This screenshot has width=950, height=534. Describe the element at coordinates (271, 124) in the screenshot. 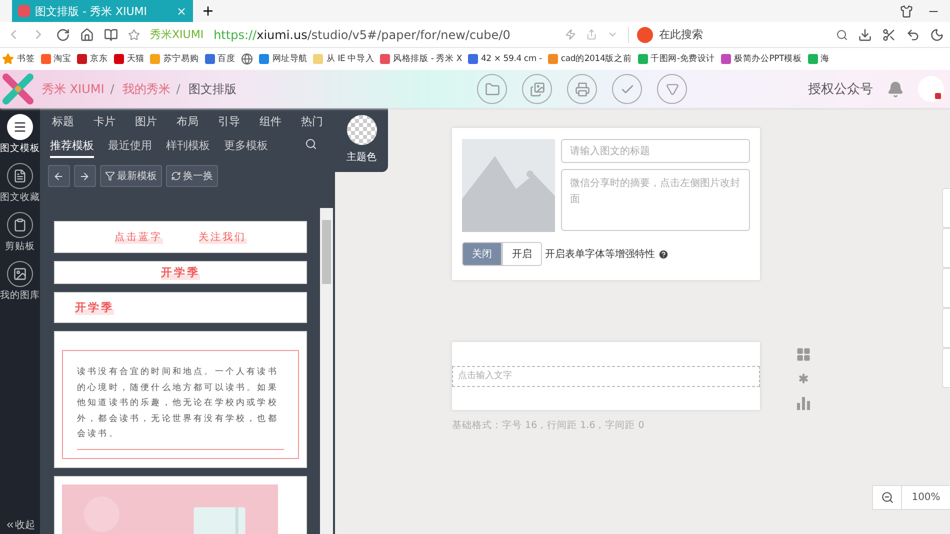

I see `category-tab: 组件` at that location.